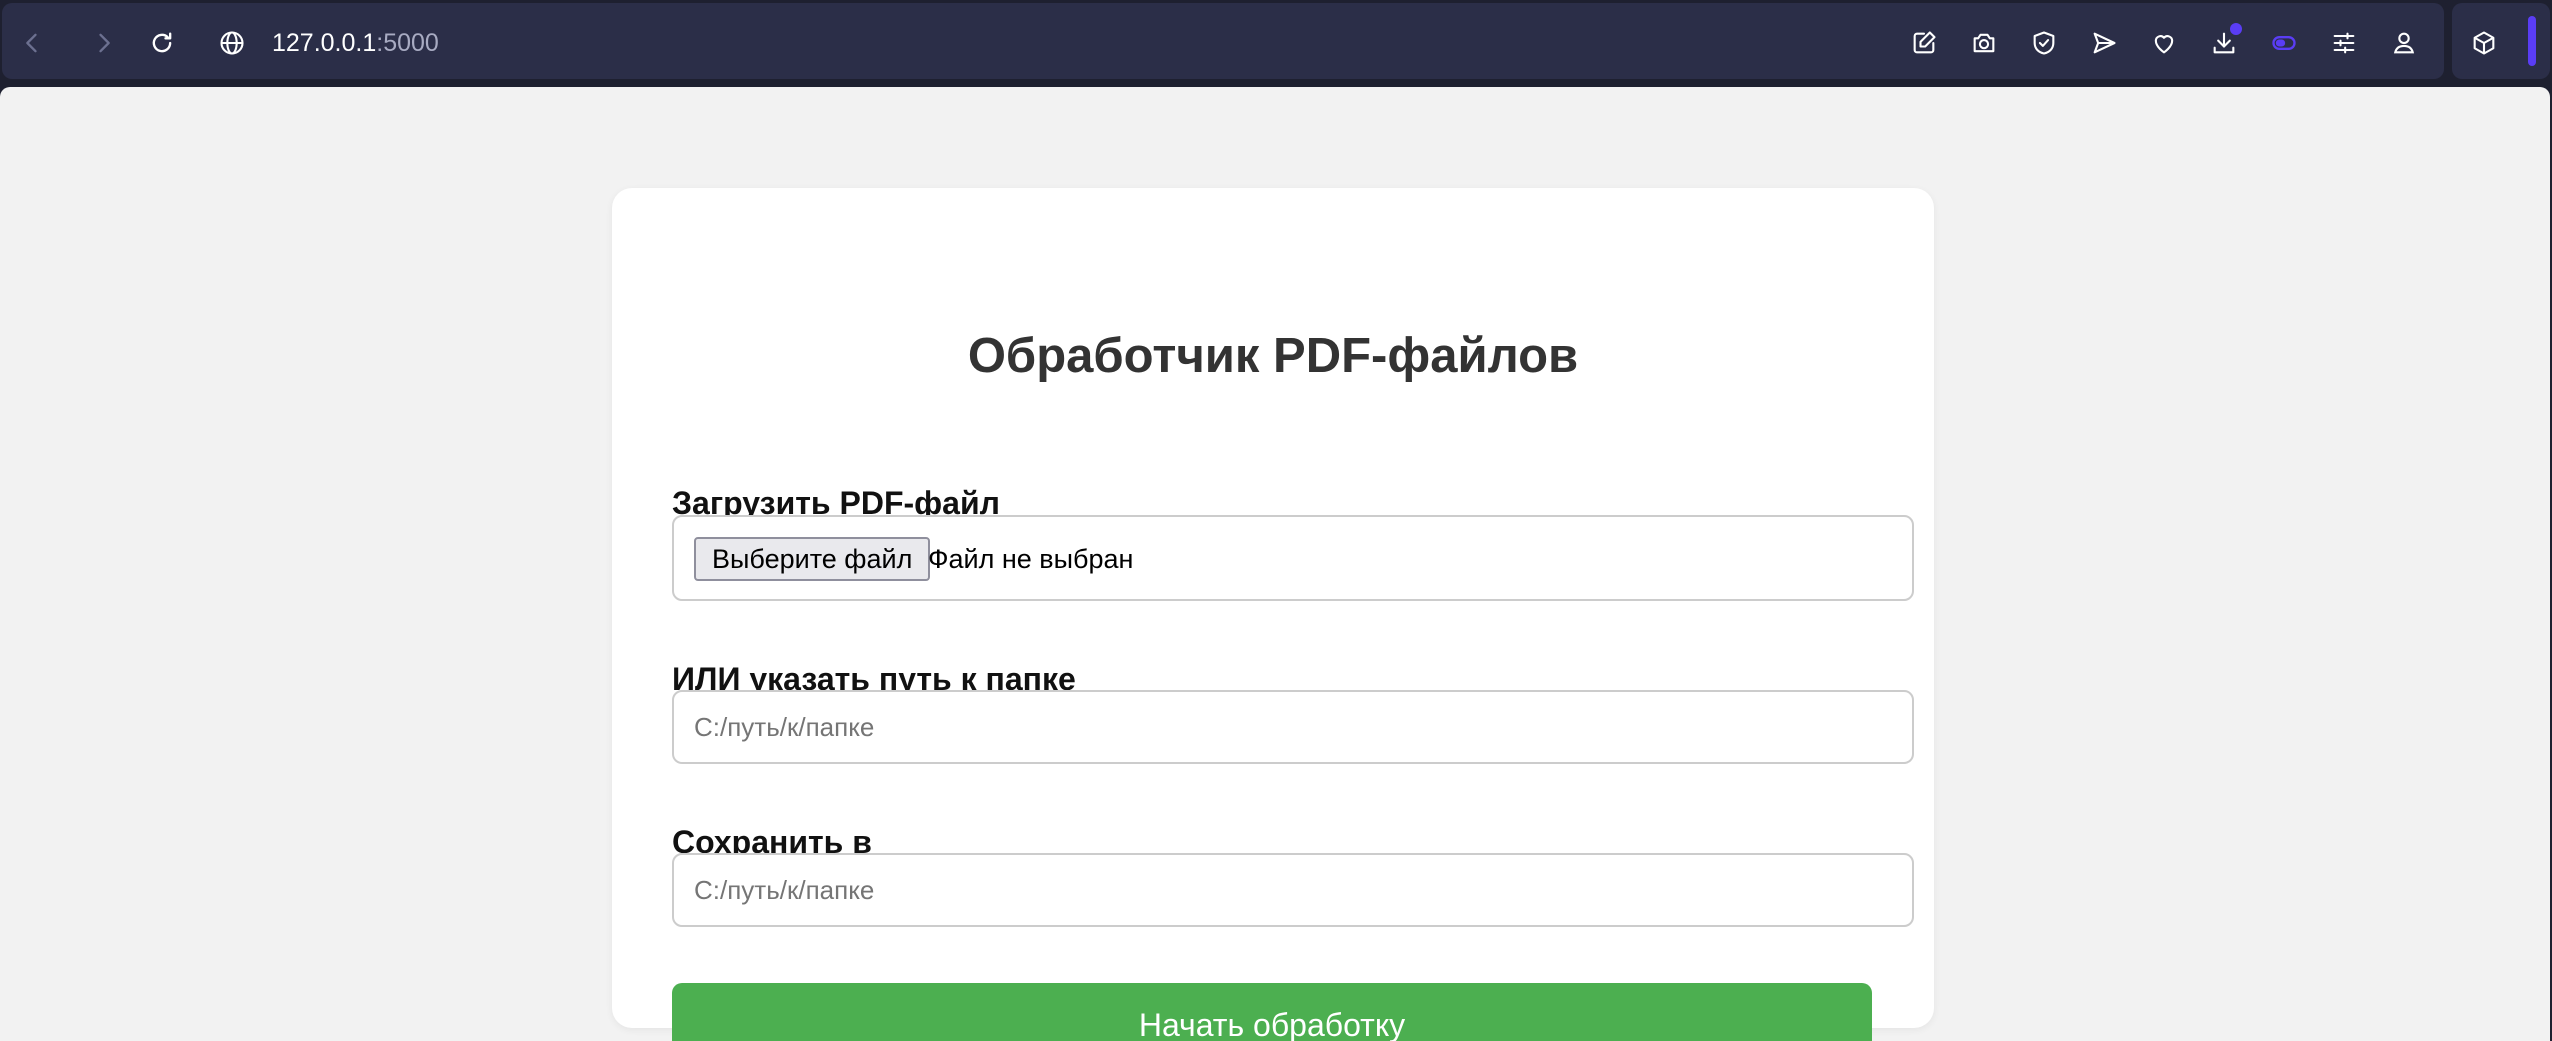 The height and width of the screenshot is (1041, 2552). I want to click on file-status-text: Файл не выбран, so click(1031, 559).